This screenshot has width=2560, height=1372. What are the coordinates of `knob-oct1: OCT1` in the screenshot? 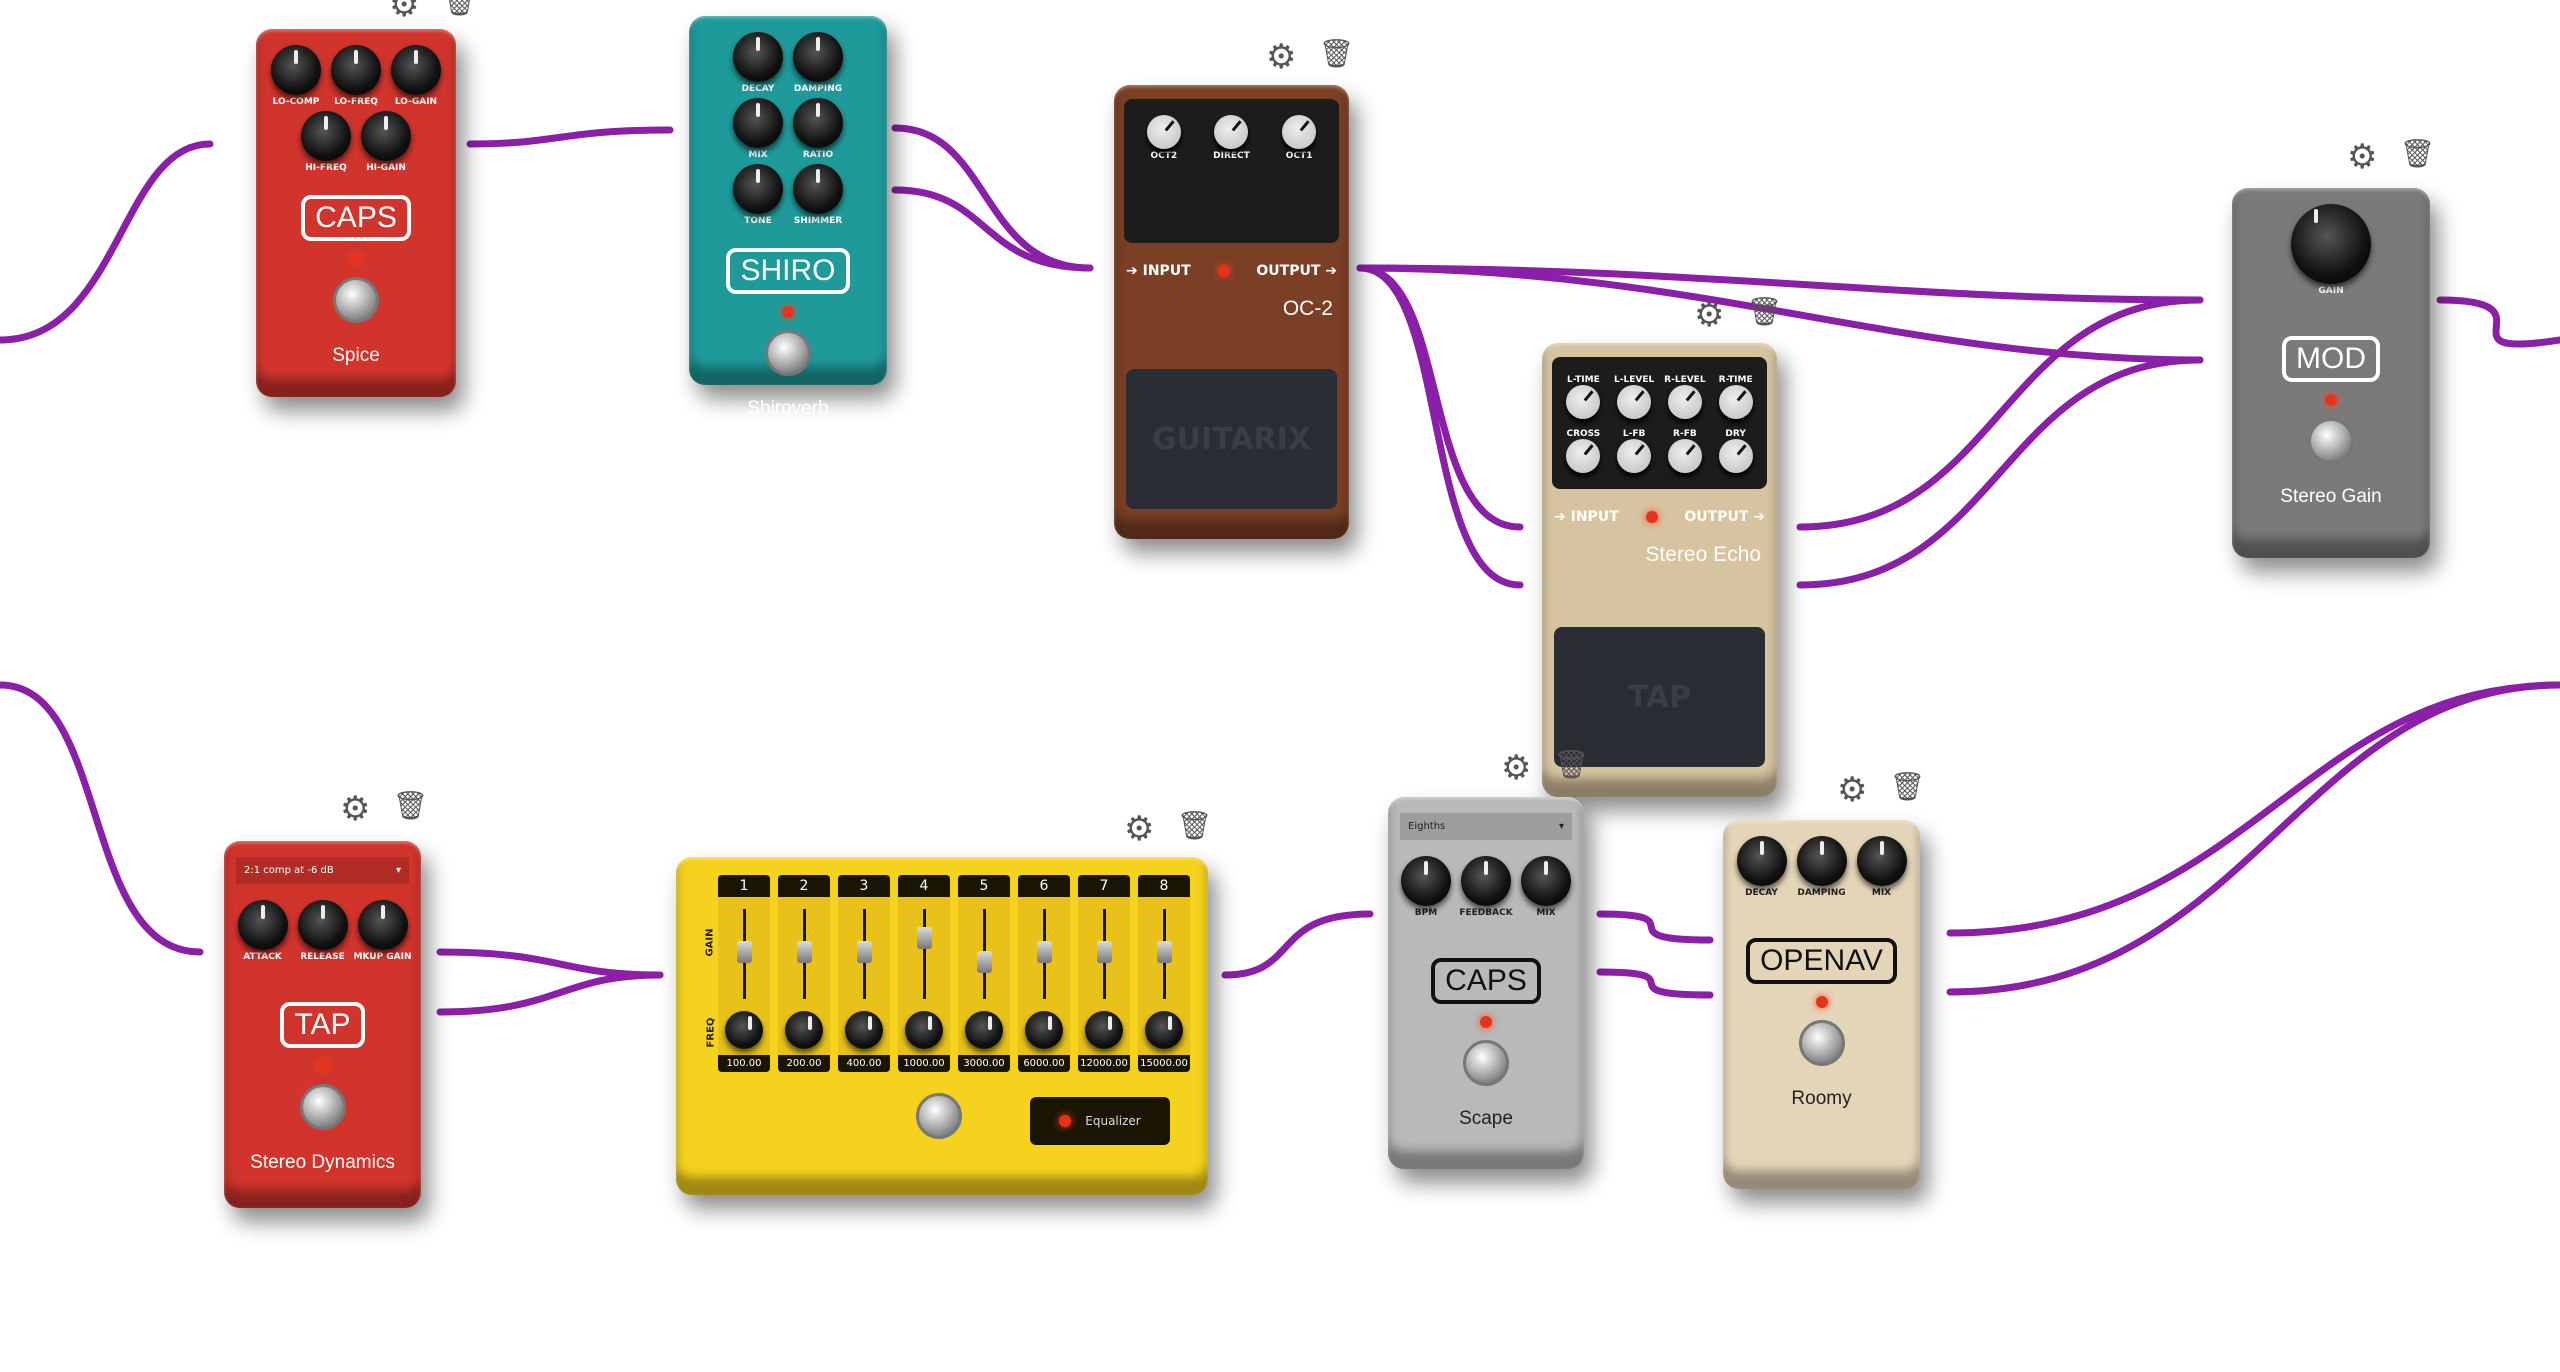 It's located at (1299, 171).